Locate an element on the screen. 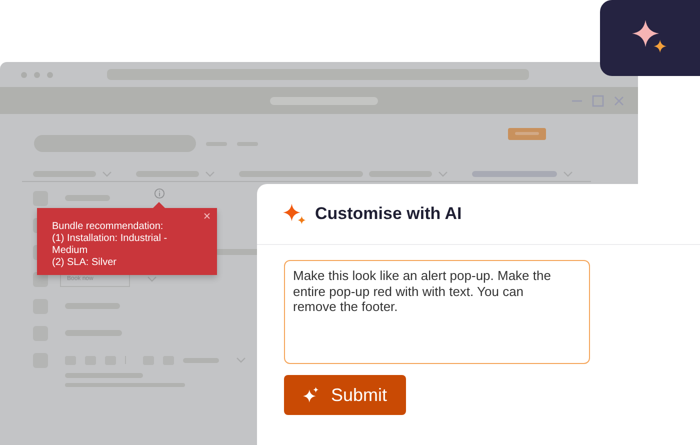 The image size is (700, 445). popup-text: (2) SLA: Silver is located at coordinates (85, 263).